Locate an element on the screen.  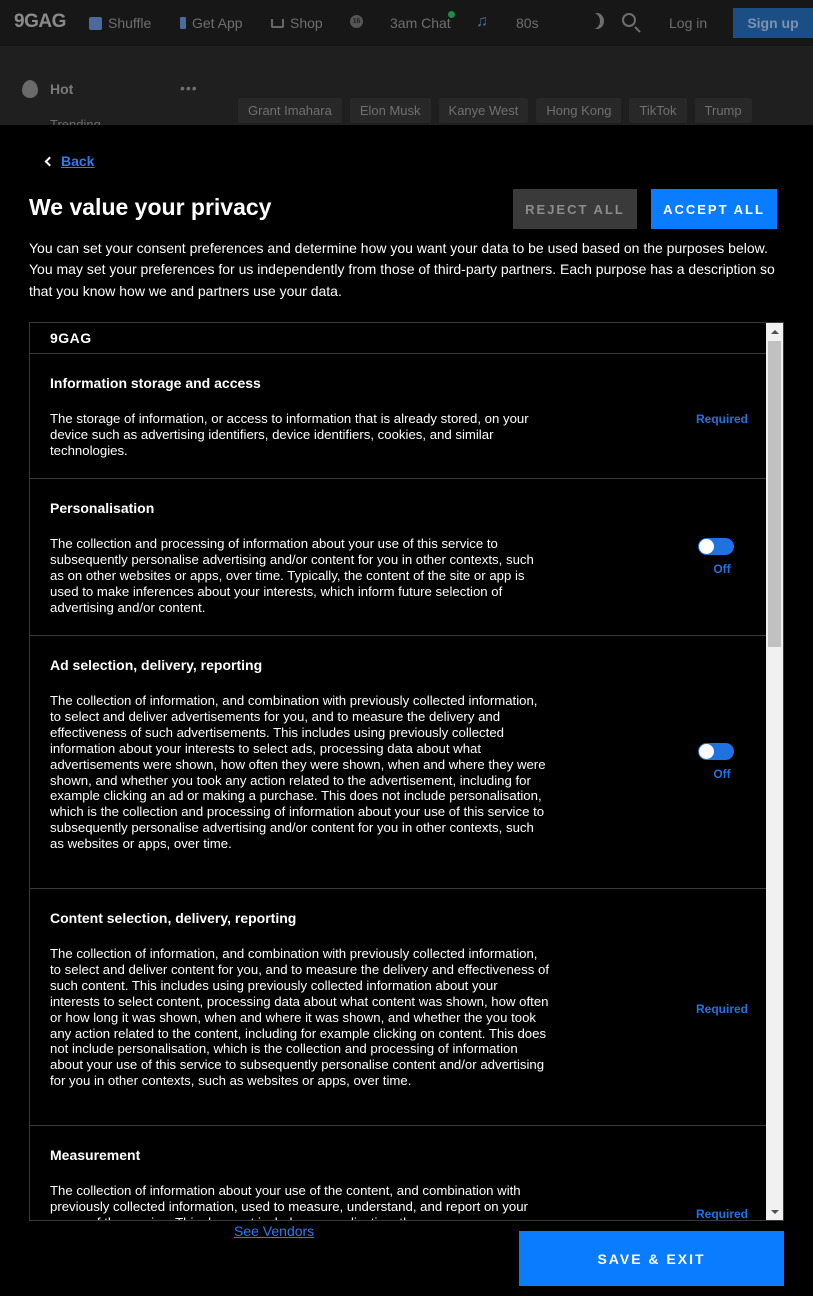
phone-icon is located at coordinates (183, 23).